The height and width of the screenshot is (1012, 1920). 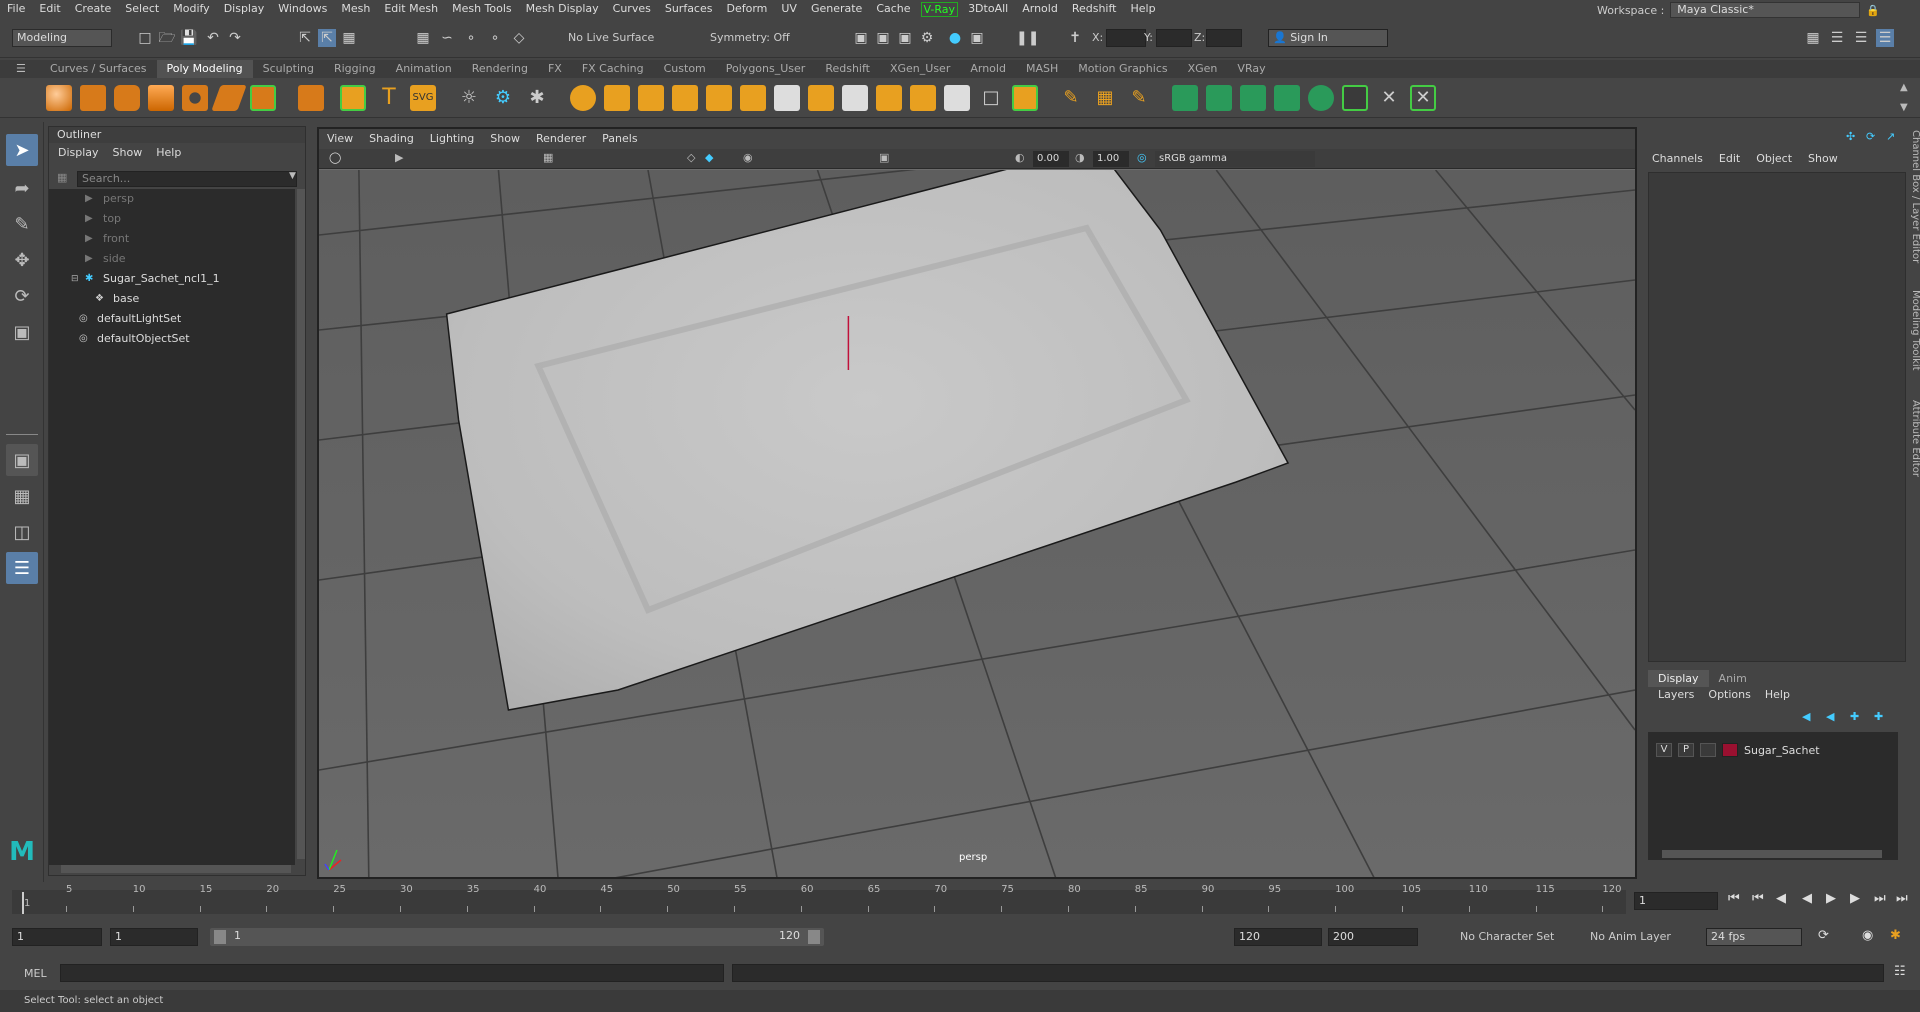 I want to click on layer-visibility-toggle: V, so click(x=1664, y=750).